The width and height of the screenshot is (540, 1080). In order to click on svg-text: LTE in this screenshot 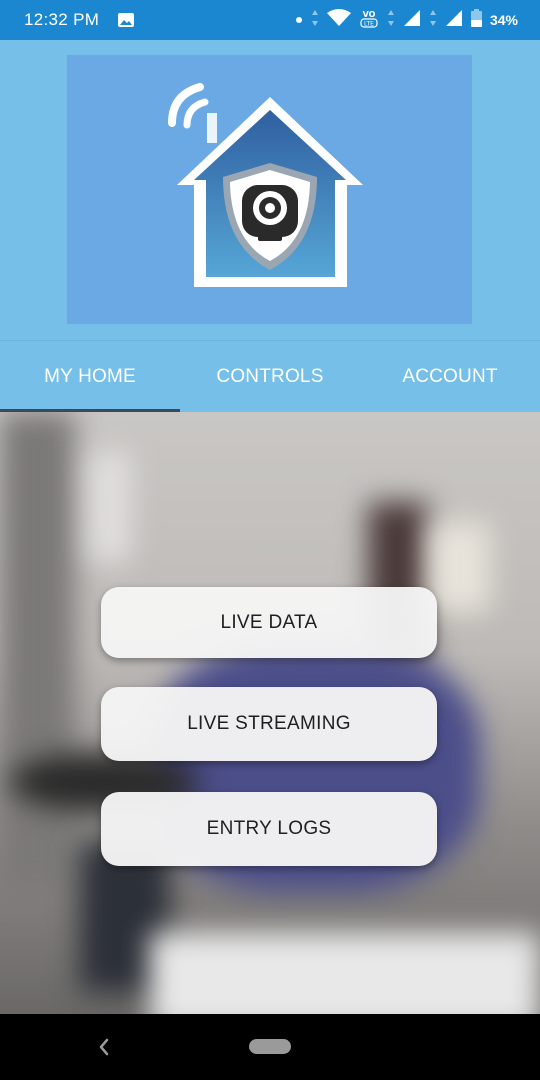, I will do `click(369, 23)`.